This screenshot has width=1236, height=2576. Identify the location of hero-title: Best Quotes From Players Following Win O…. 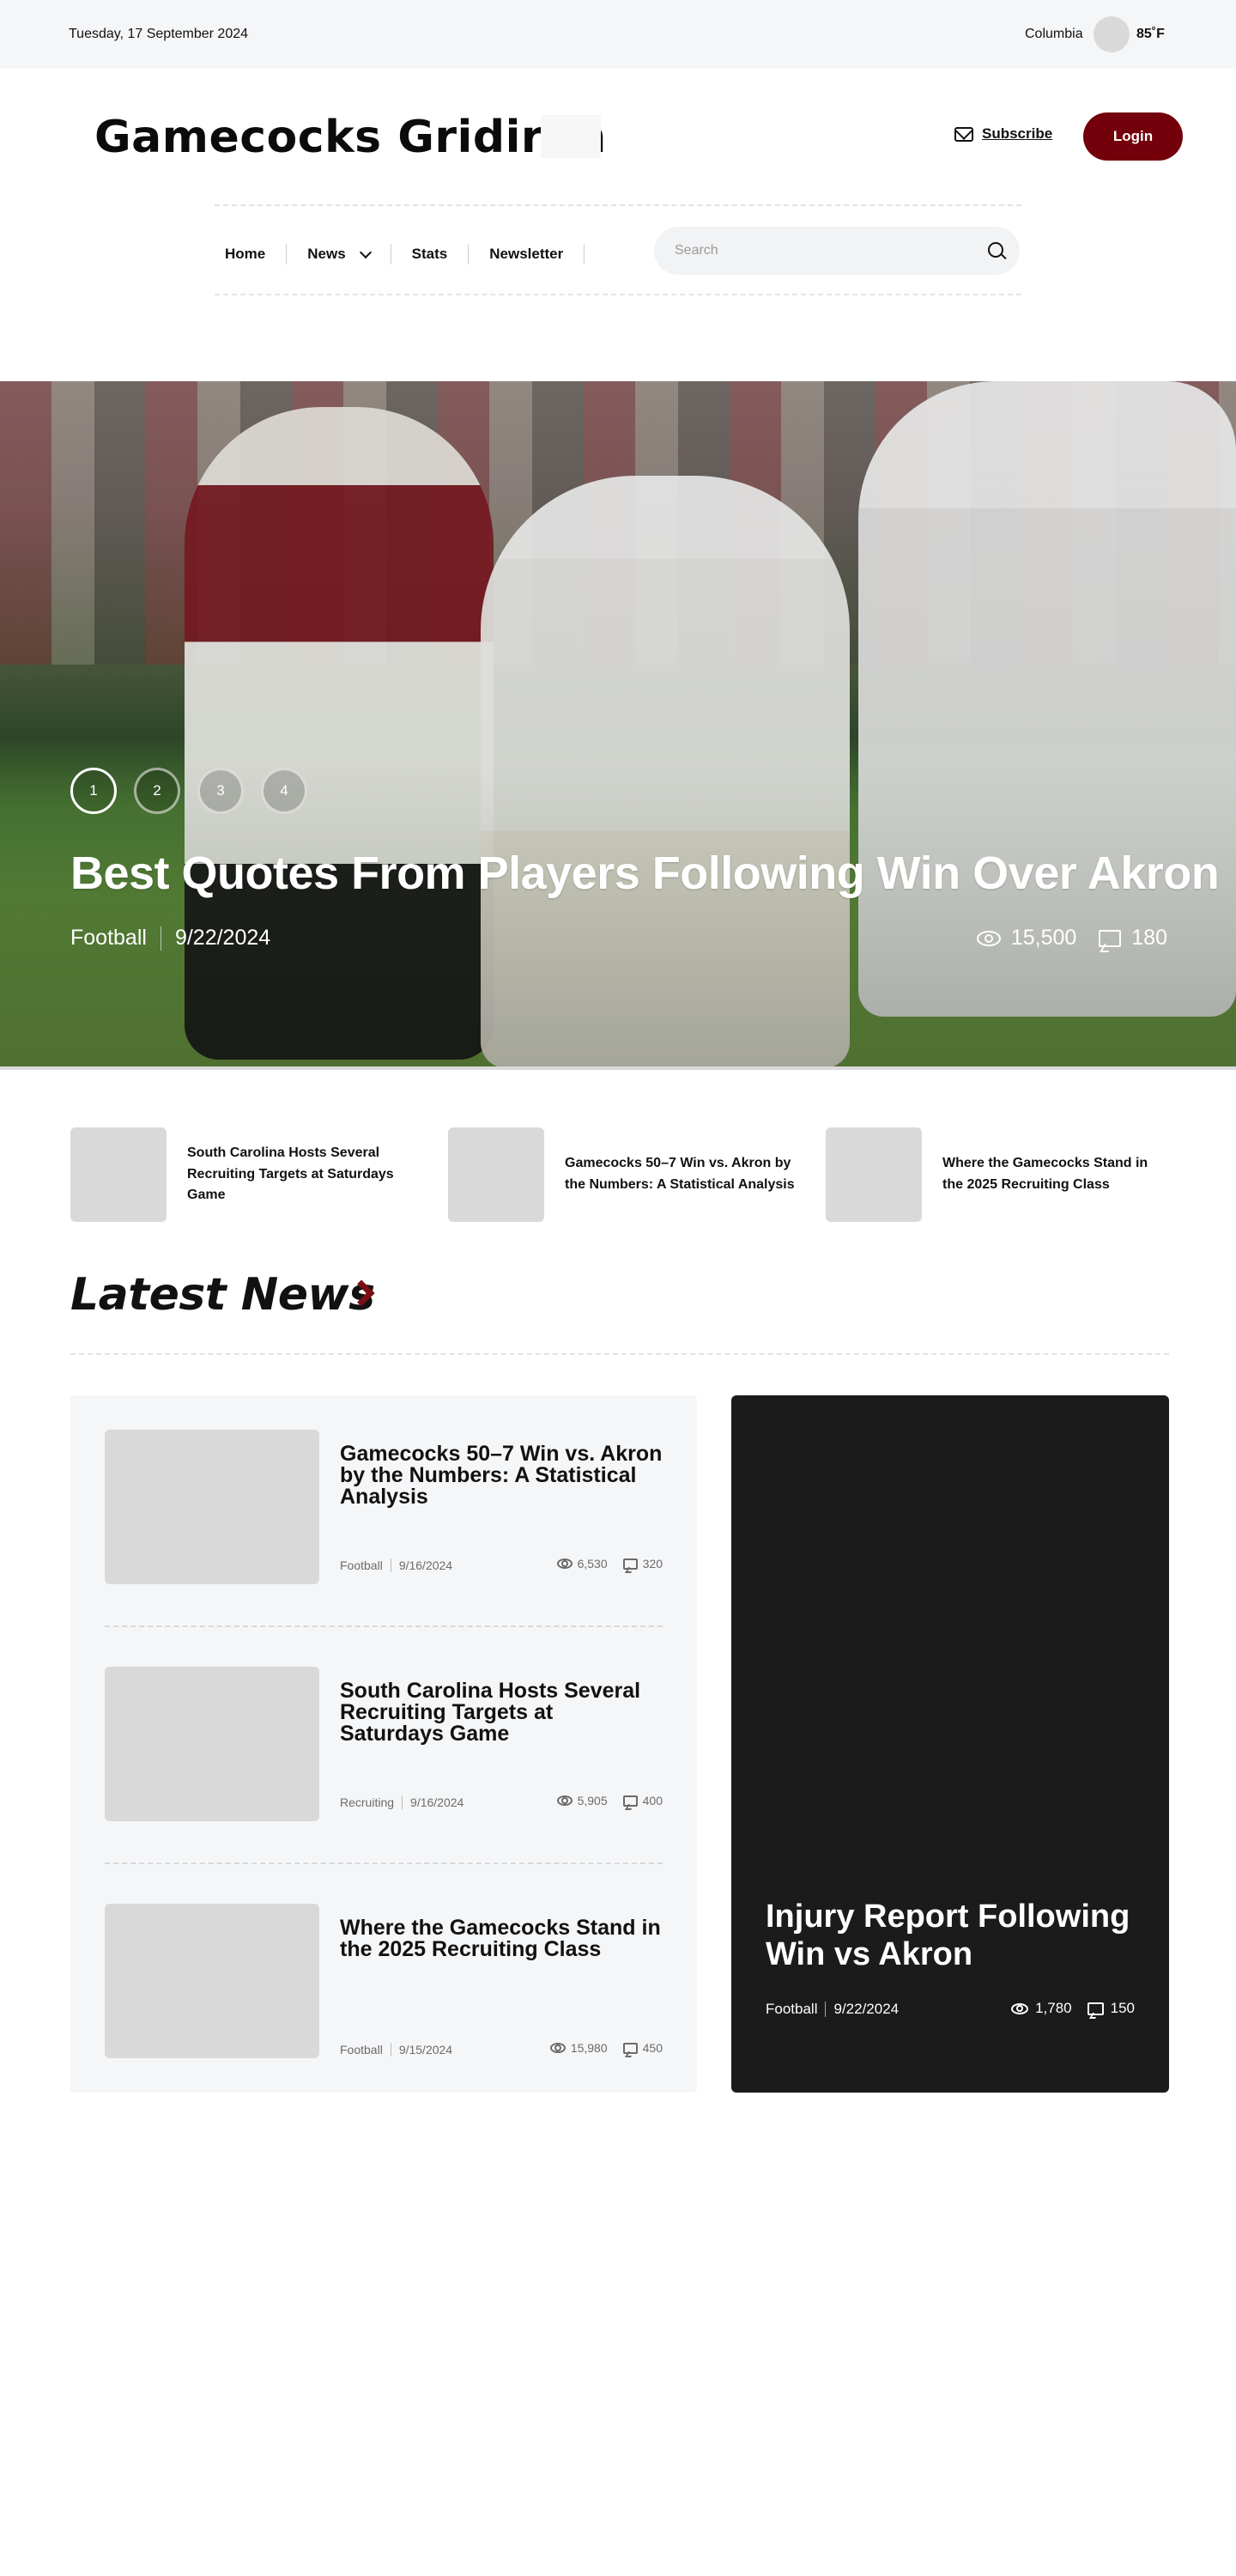
(645, 874).